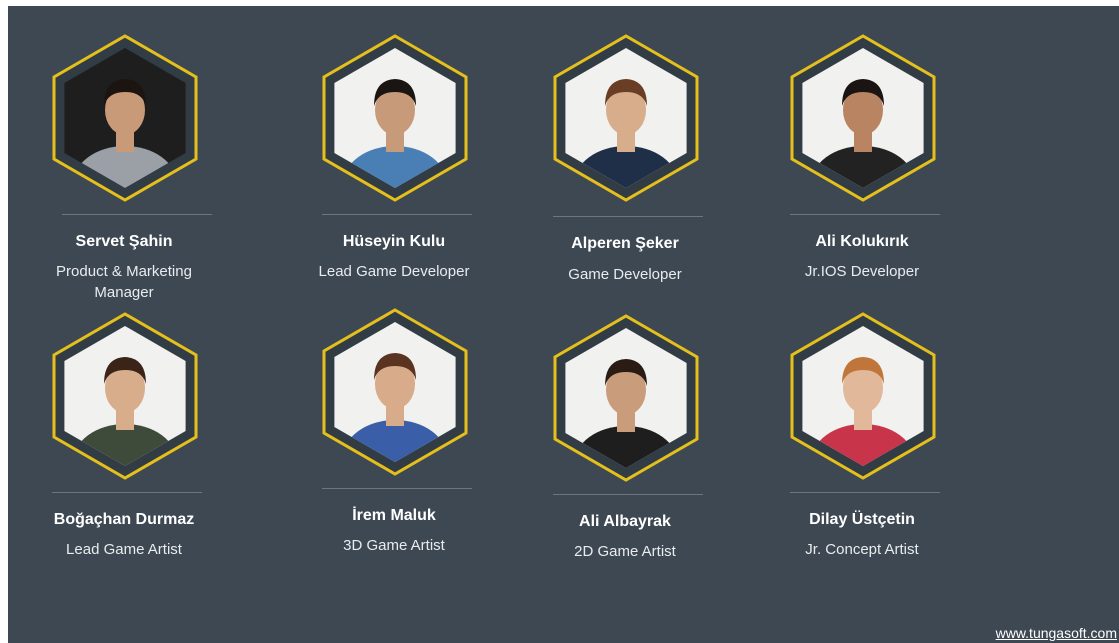 This screenshot has width=1119, height=643. I want to click on member-role: 3D Game Artist, so click(394, 545).